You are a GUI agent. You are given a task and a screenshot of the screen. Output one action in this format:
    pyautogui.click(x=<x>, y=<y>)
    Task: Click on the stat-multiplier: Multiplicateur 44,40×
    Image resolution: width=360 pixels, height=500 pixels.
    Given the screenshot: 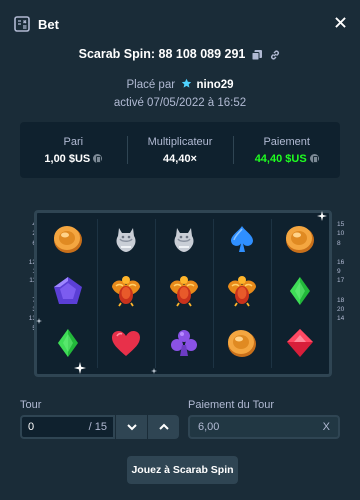 What is the action you would take?
    pyautogui.click(x=180, y=150)
    